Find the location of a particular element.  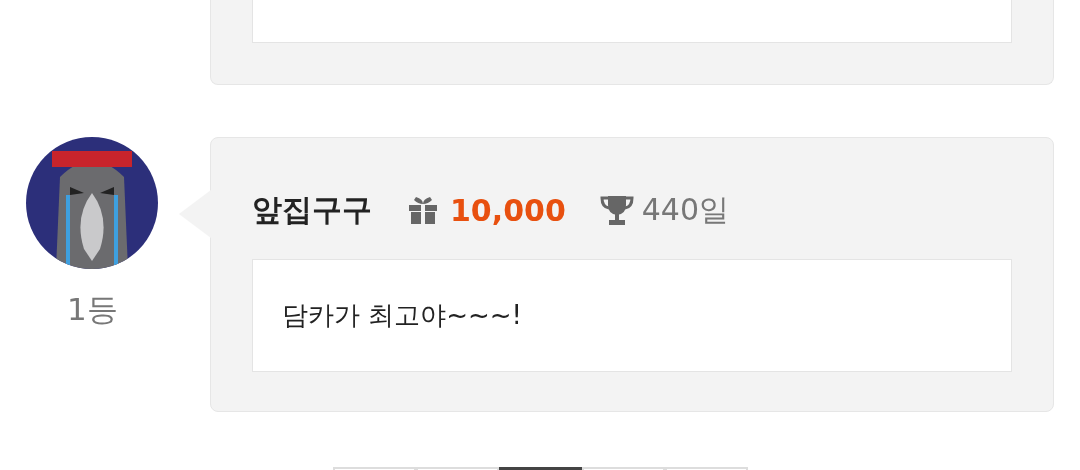

gift-amount: 10,000 is located at coordinates (508, 210).